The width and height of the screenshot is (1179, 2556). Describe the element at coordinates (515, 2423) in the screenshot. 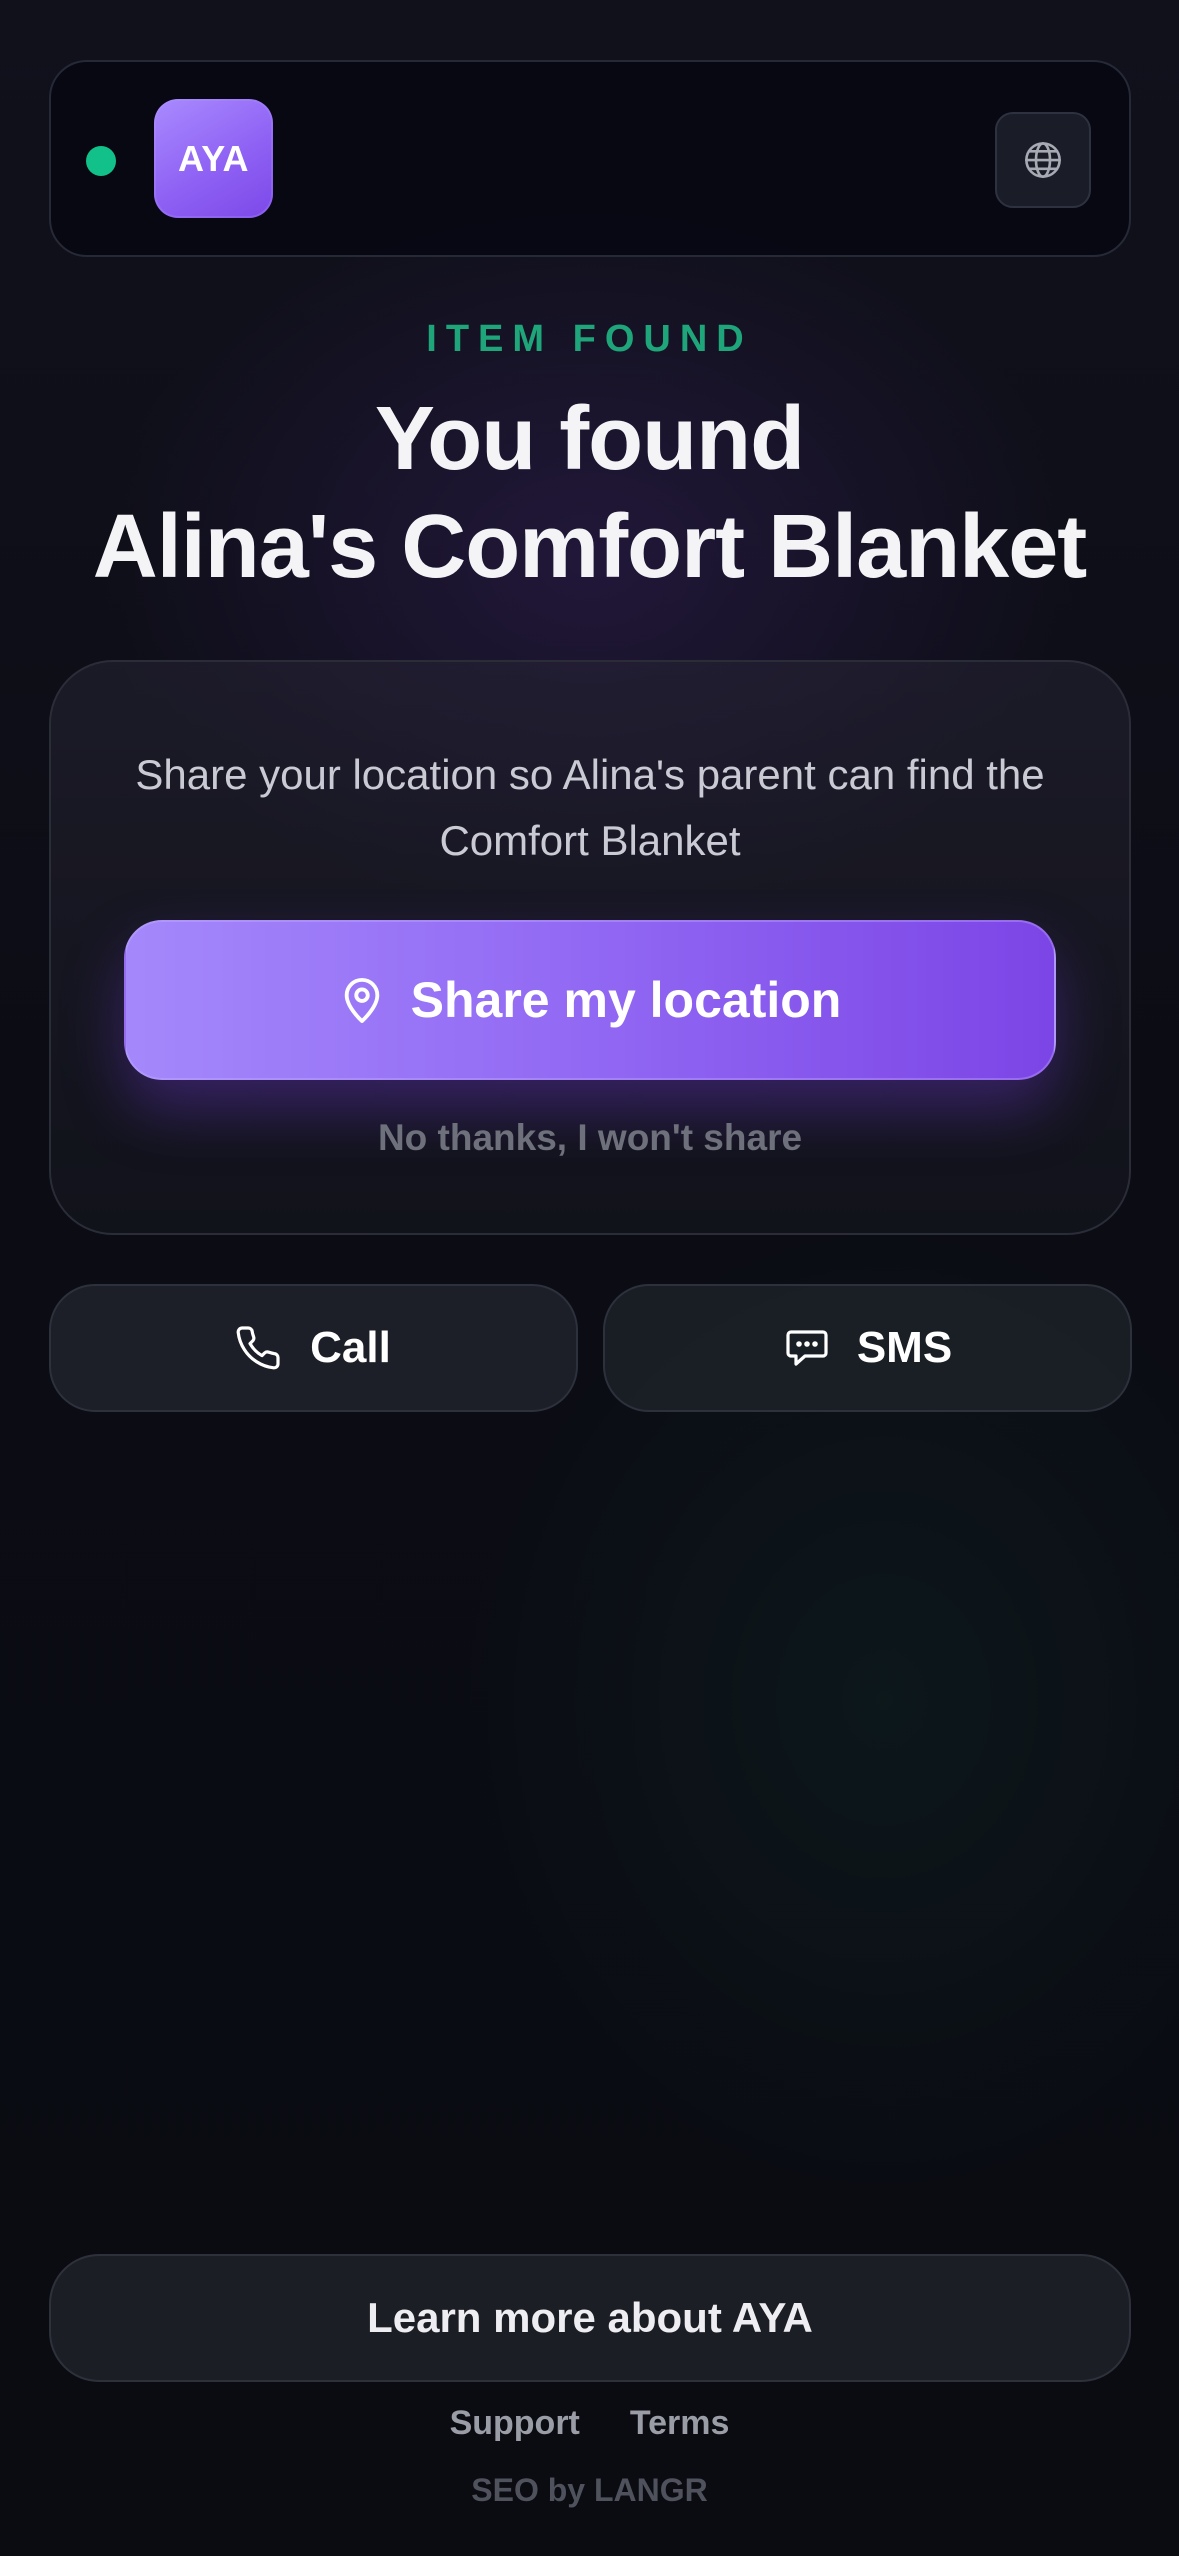

I see `support-link: Support` at that location.